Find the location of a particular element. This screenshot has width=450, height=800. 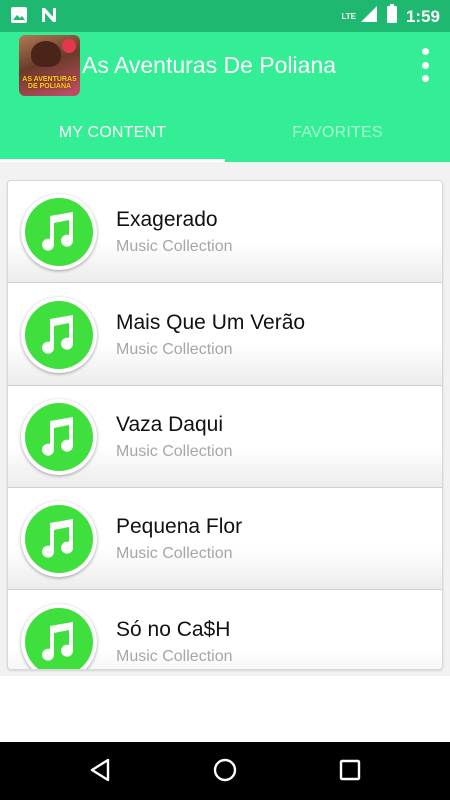

item-title: Mais Que Um Verão is located at coordinates (211, 322).